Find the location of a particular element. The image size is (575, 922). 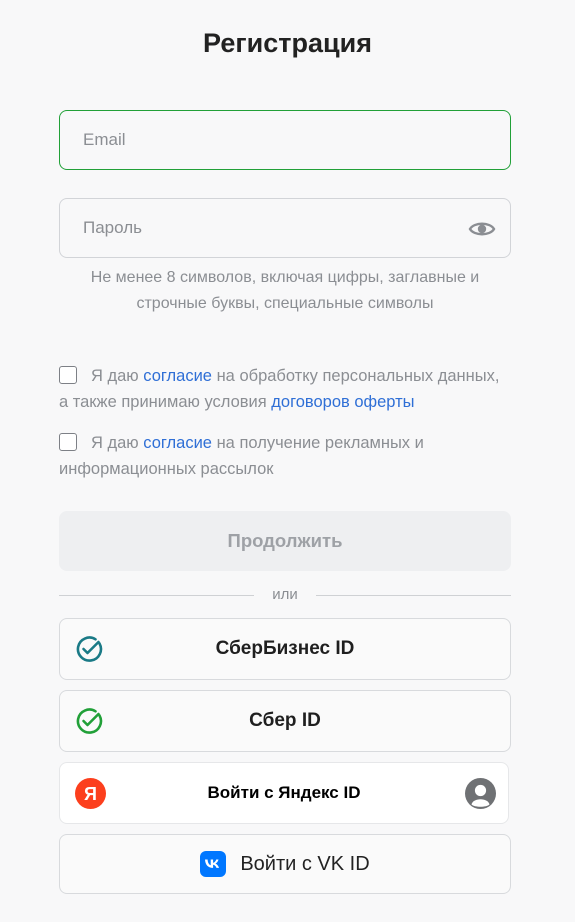

sber-business-id-label: СберБизнес ID is located at coordinates (285, 648).